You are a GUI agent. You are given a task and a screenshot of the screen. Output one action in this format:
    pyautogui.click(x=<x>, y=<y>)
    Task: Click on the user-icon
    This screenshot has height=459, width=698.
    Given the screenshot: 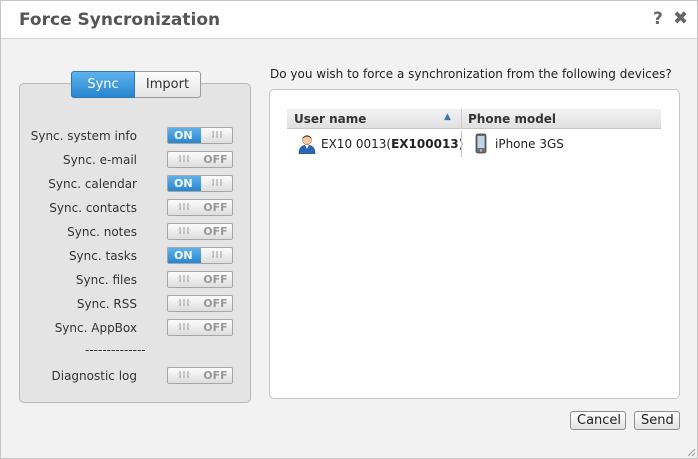 What is the action you would take?
    pyautogui.click(x=307, y=144)
    